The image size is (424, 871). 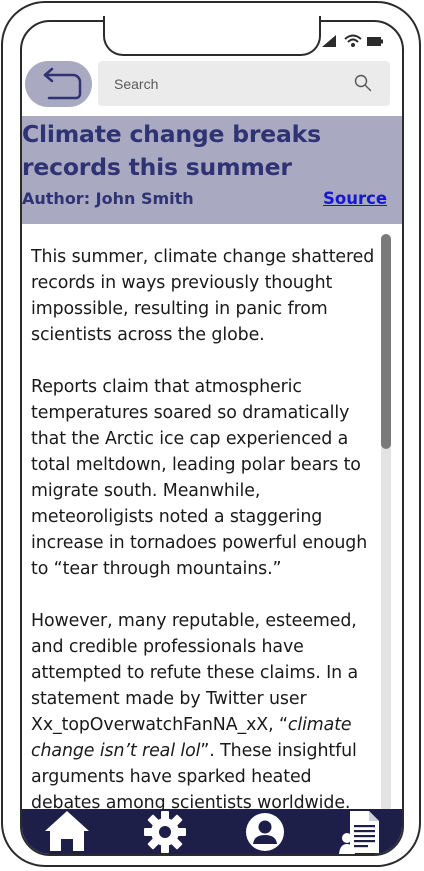 What do you see at coordinates (386, 523) in the screenshot?
I see `scrollbar-track` at bounding box center [386, 523].